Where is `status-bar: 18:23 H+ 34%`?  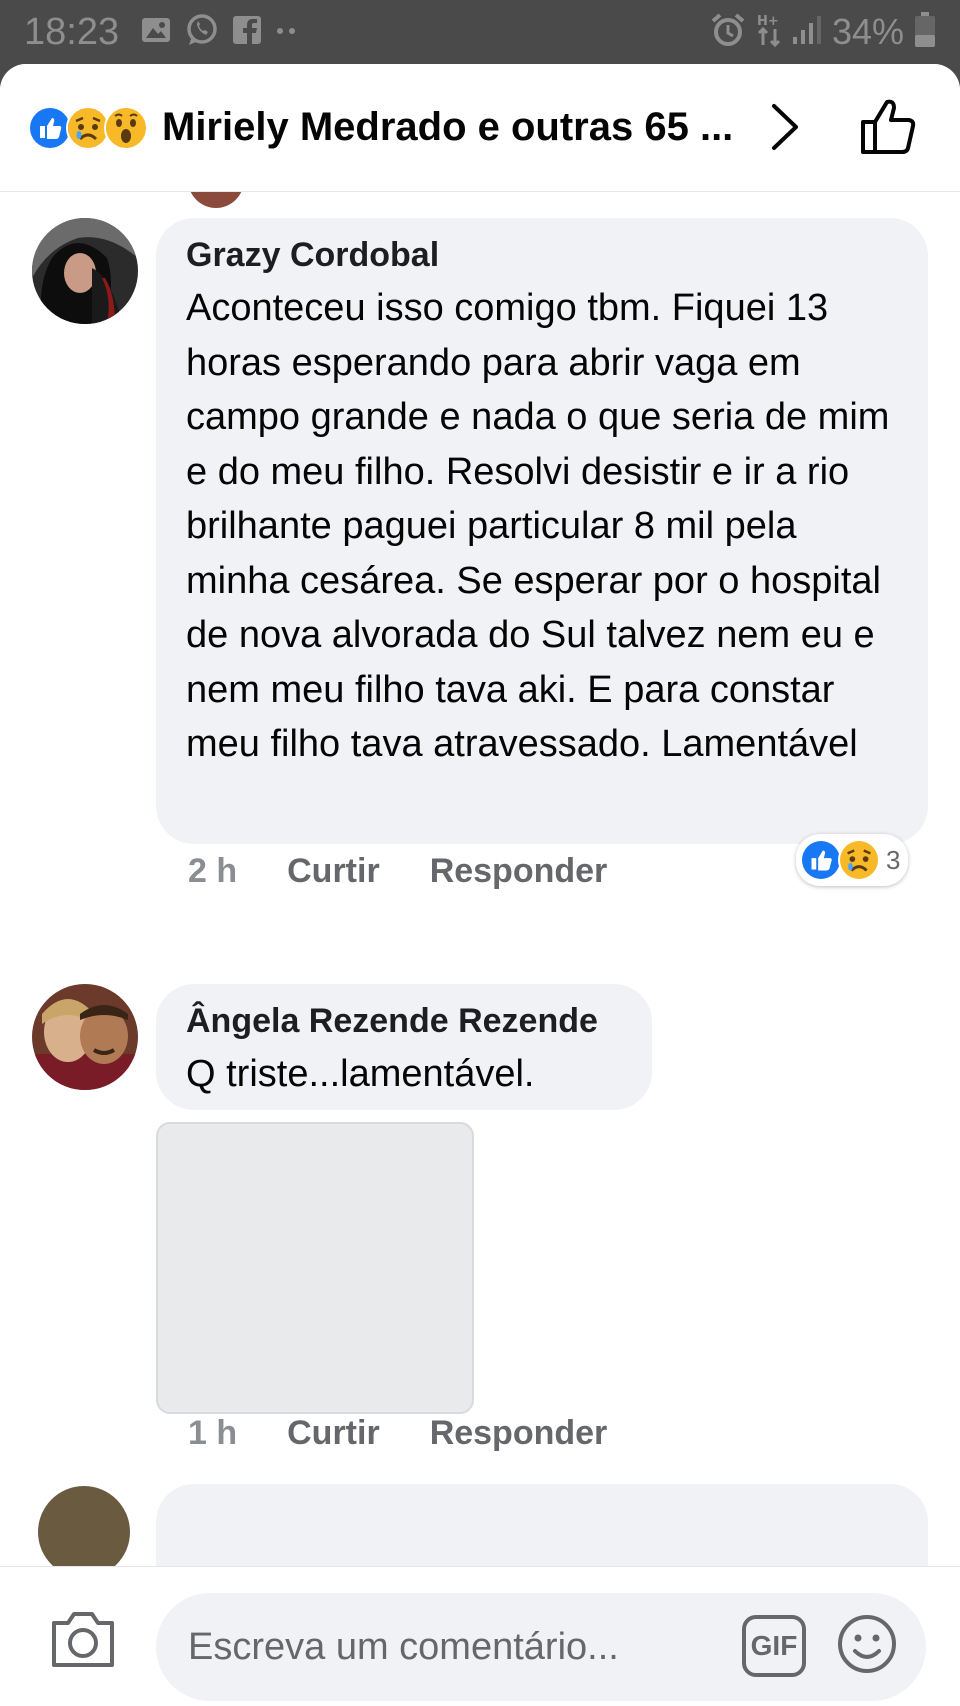 status-bar: 18:23 H+ 34% is located at coordinates (480, 32).